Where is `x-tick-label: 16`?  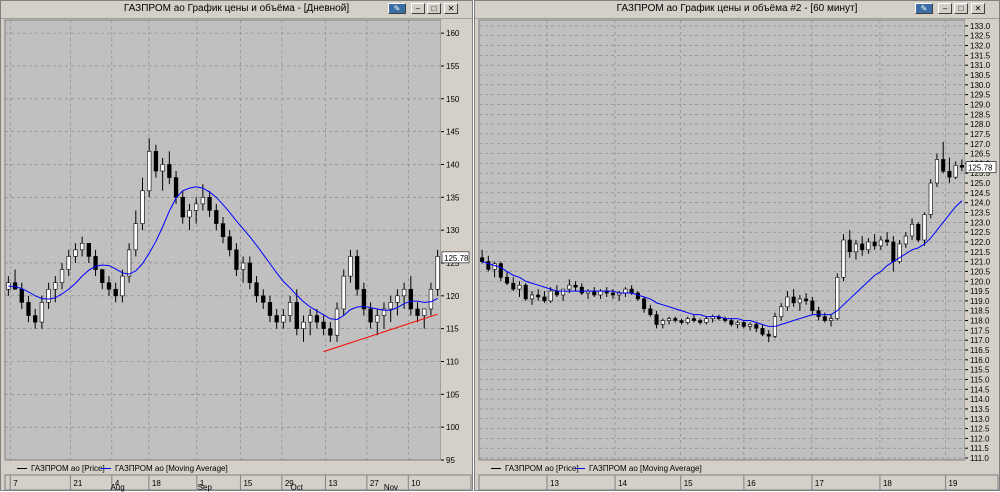
x-tick-label: 16 is located at coordinates (751, 483).